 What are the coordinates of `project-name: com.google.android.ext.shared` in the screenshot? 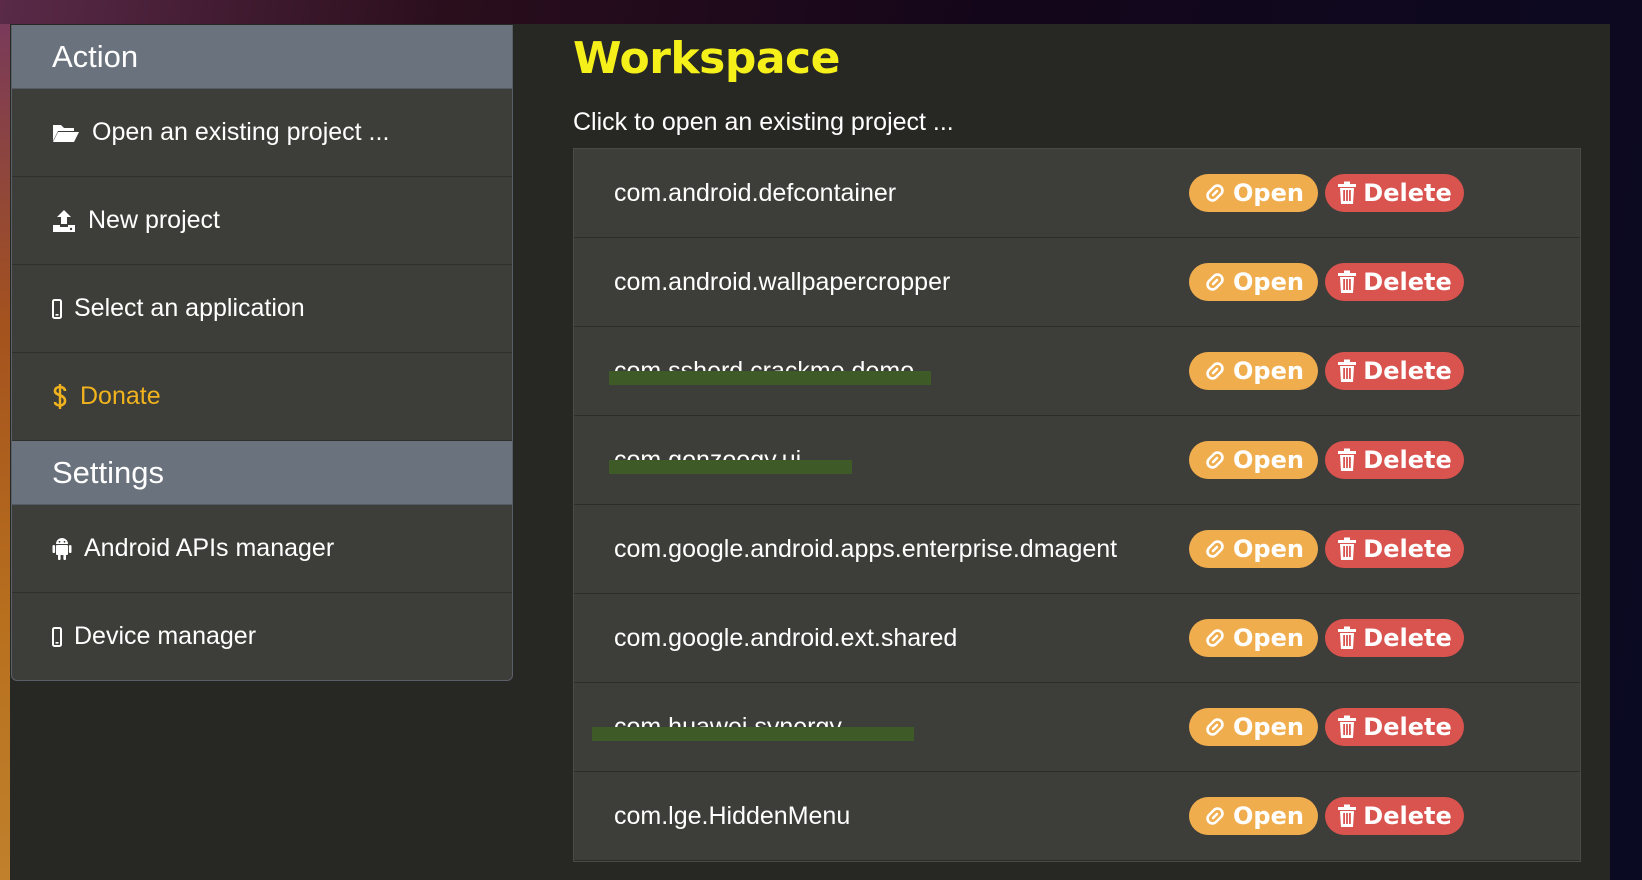 It's located at (786, 638).